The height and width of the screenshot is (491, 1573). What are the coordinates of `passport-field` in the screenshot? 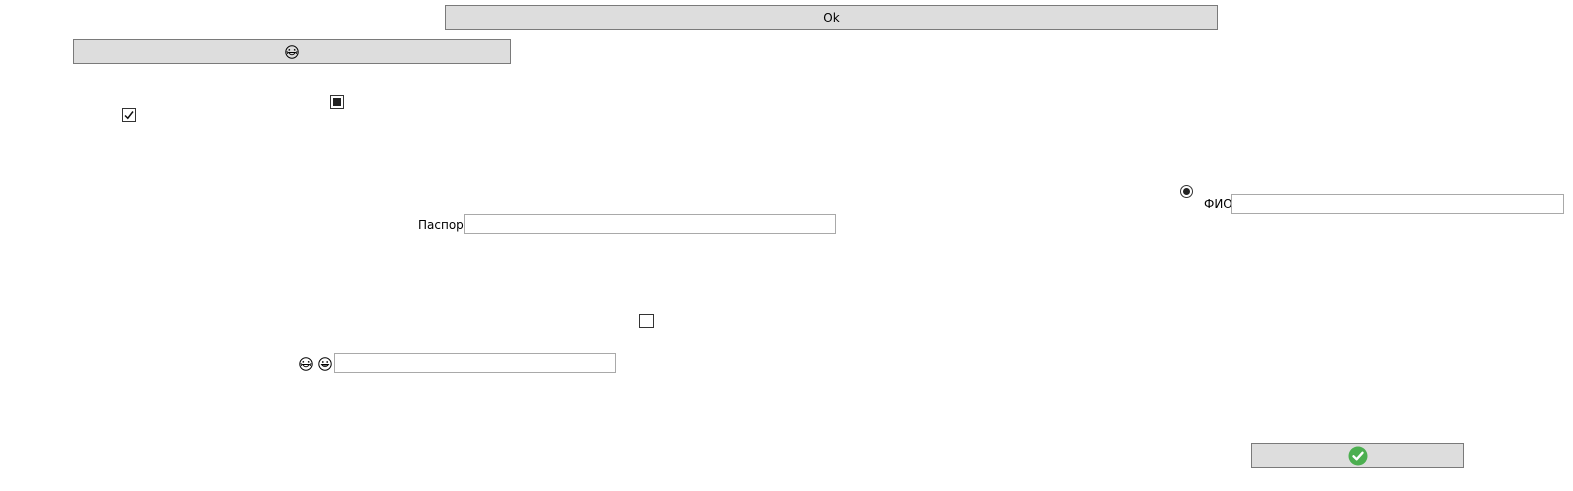 It's located at (650, 224).